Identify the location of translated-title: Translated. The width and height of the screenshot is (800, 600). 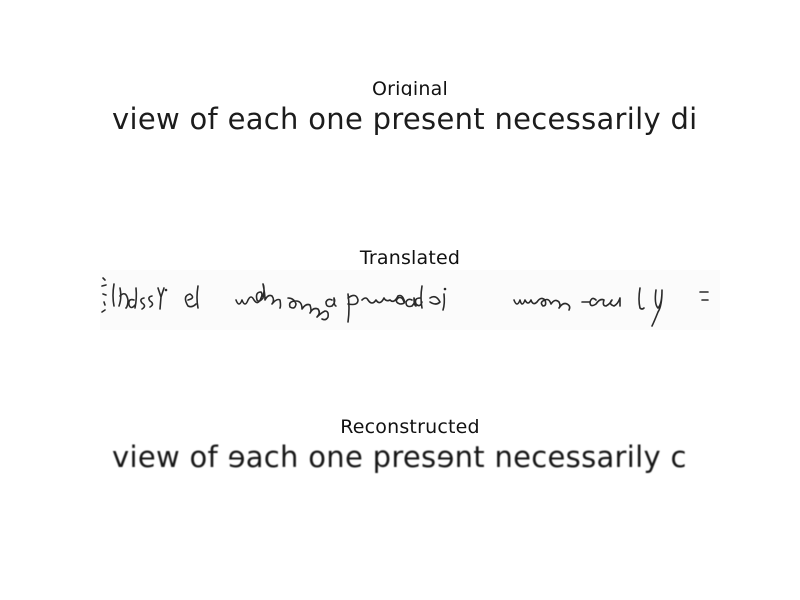
(410, 258).